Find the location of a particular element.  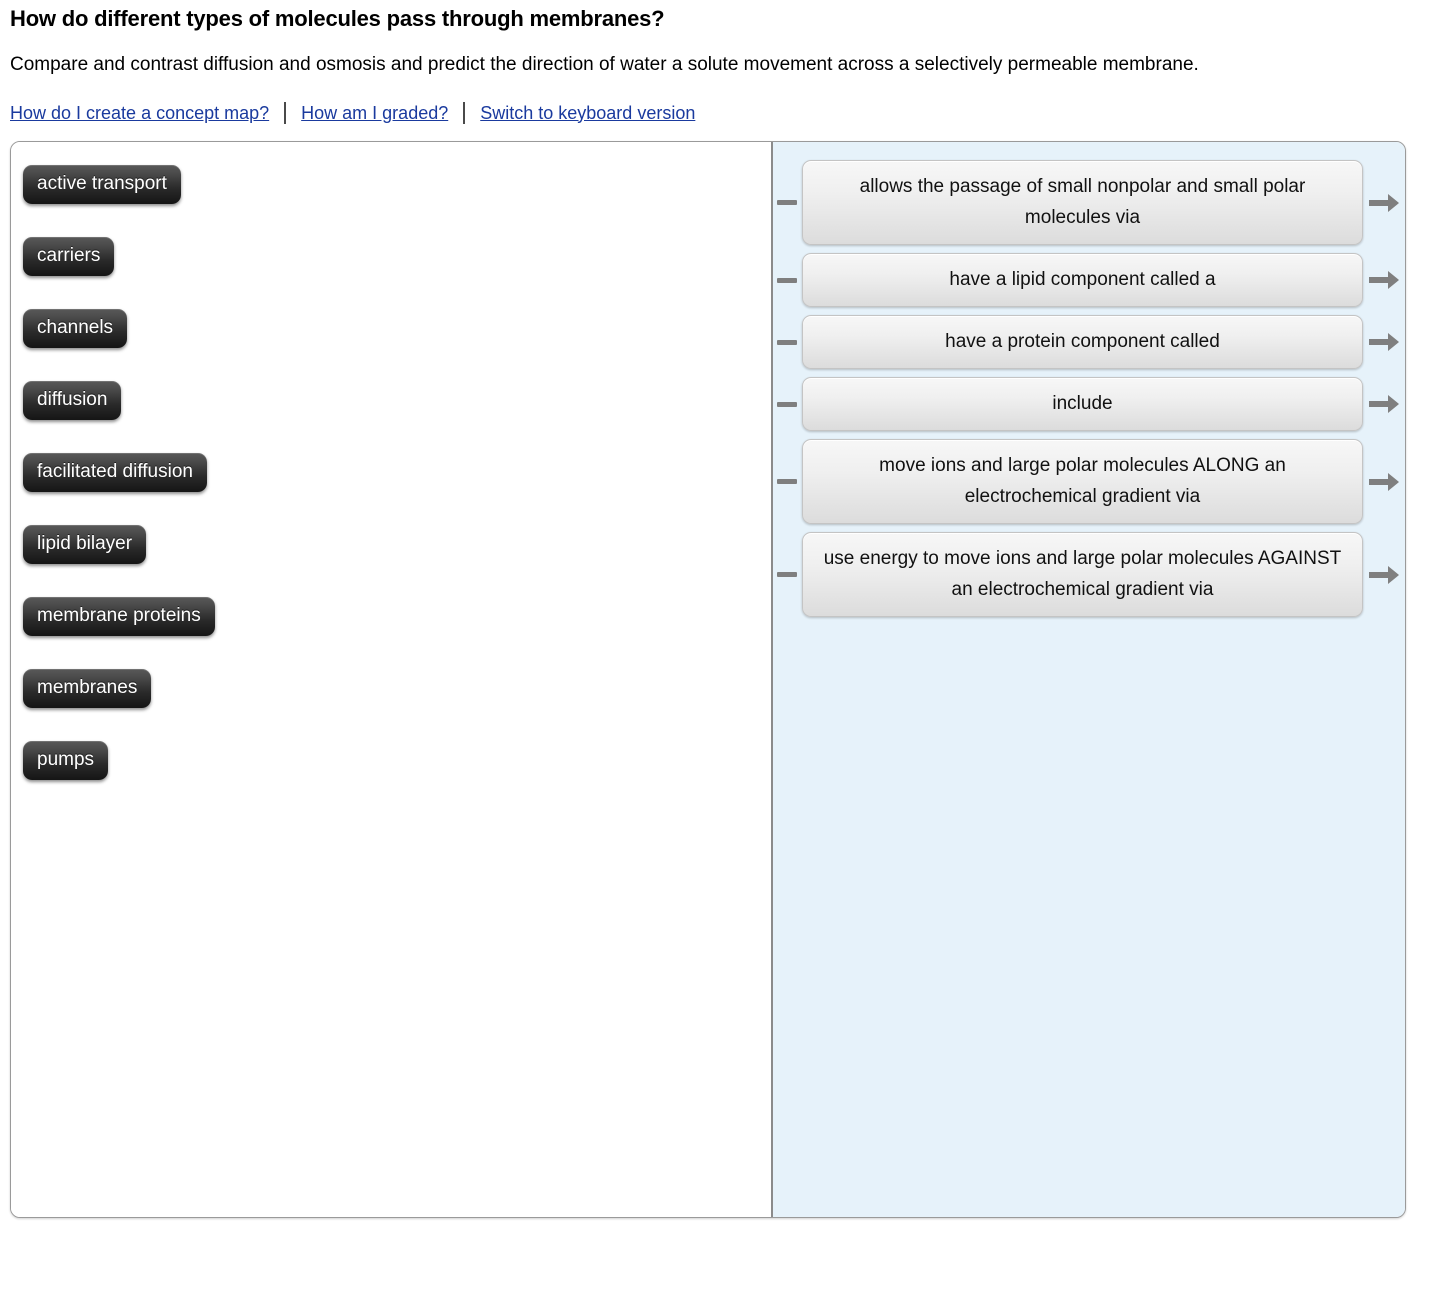

link-how-am-i-graded: How am I graded? is located at coordinates (374, 113).